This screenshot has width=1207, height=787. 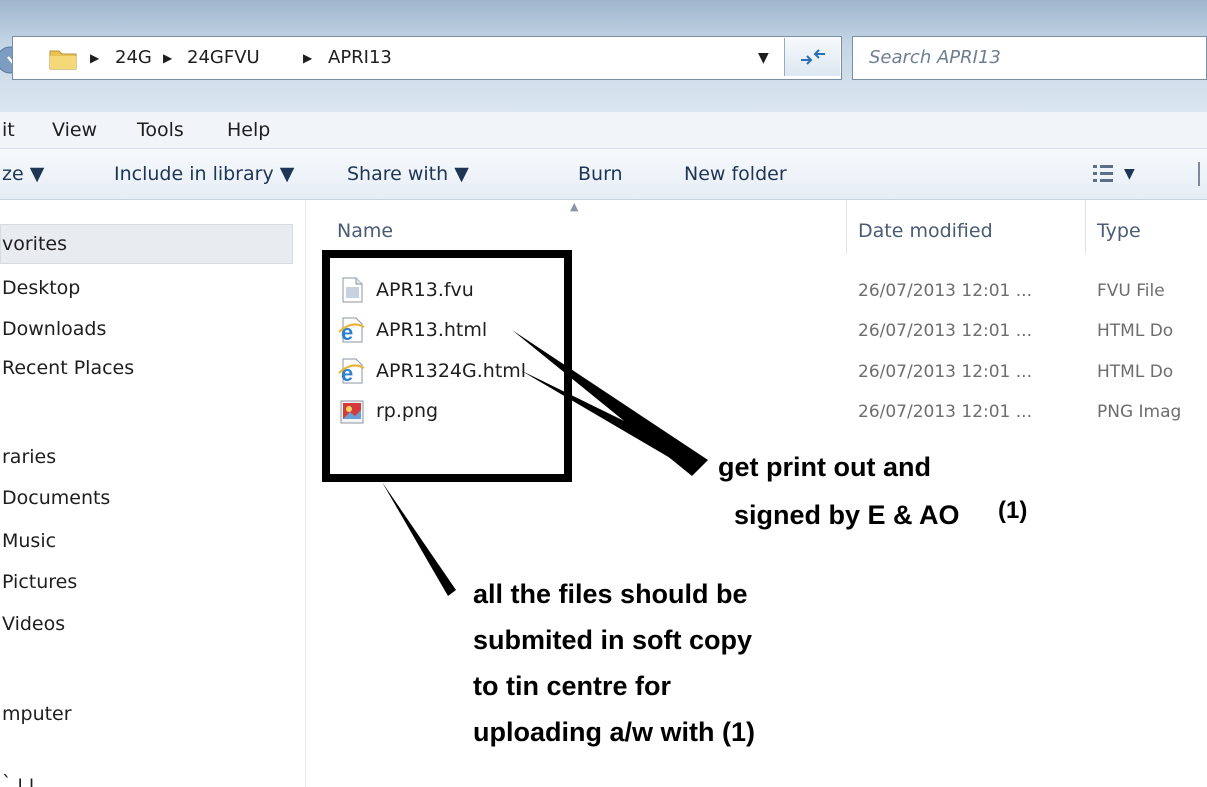 I want to click on annotation-note-line: signed by E & AO, so click(x=847, y=515).